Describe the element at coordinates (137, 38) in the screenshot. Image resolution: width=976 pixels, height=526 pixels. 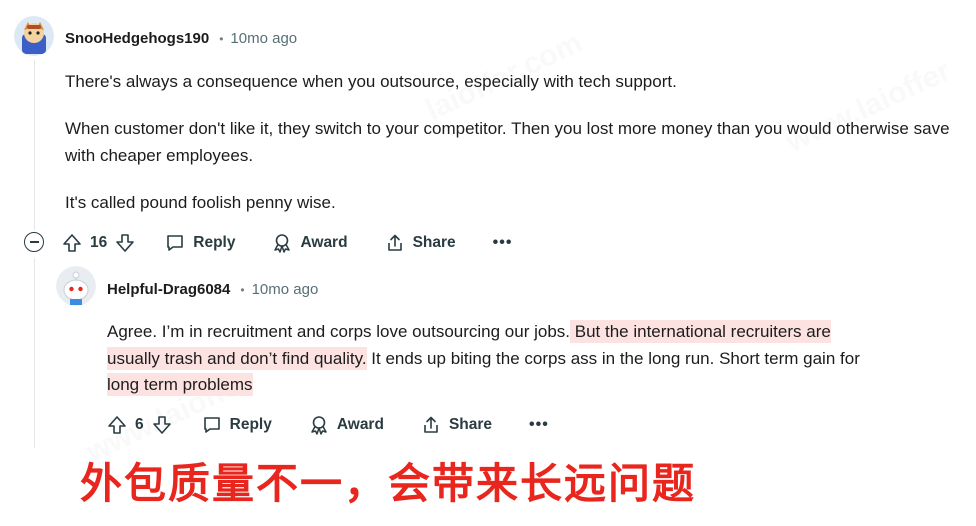
I see `username: SnooHedgehogs190` at that location.